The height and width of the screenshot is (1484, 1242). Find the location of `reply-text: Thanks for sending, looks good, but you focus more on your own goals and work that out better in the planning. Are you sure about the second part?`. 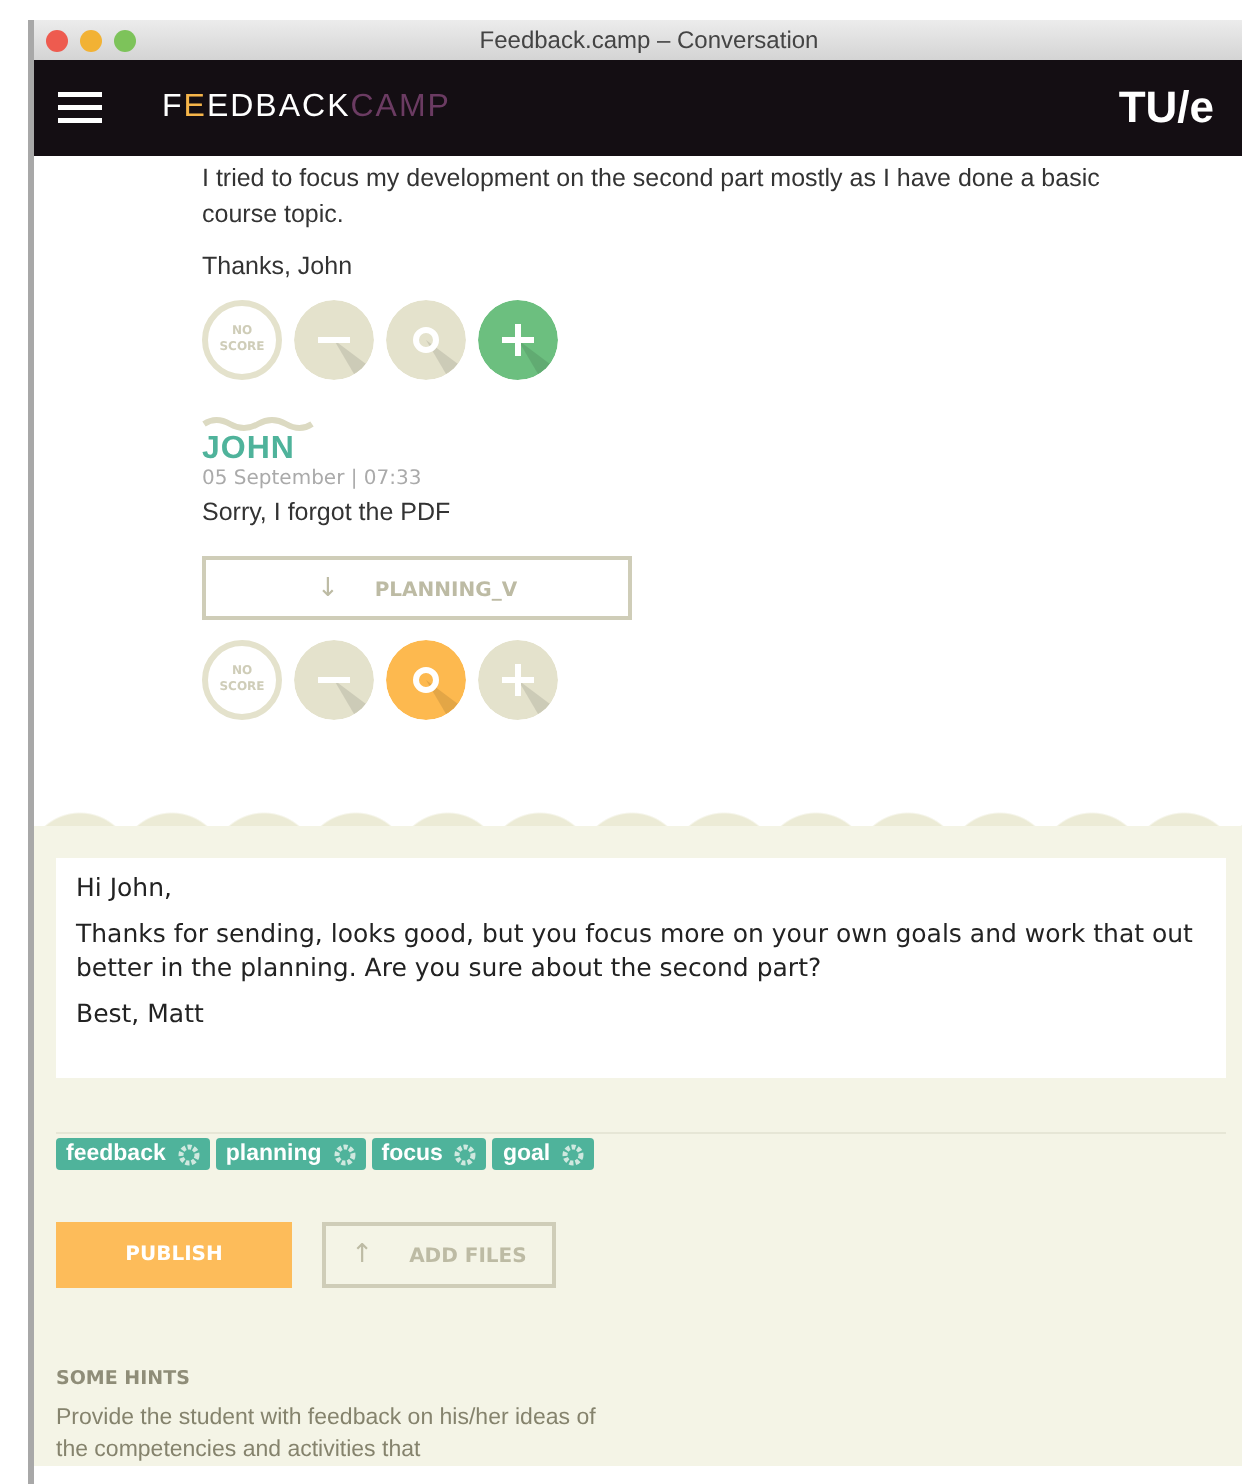

reply-text: Thanks for sending, looks good, but you focus more on your own goals and work that out better in the planning. Are you sure about the second part? is located at coordinates (635, 950).